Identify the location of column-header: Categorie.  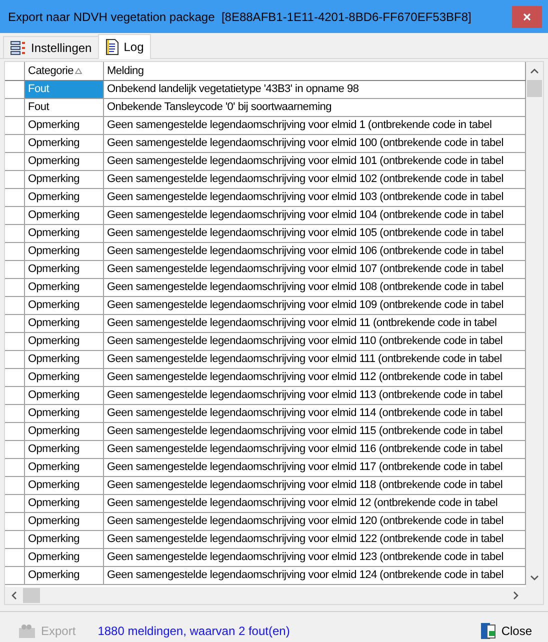
(64, 71).